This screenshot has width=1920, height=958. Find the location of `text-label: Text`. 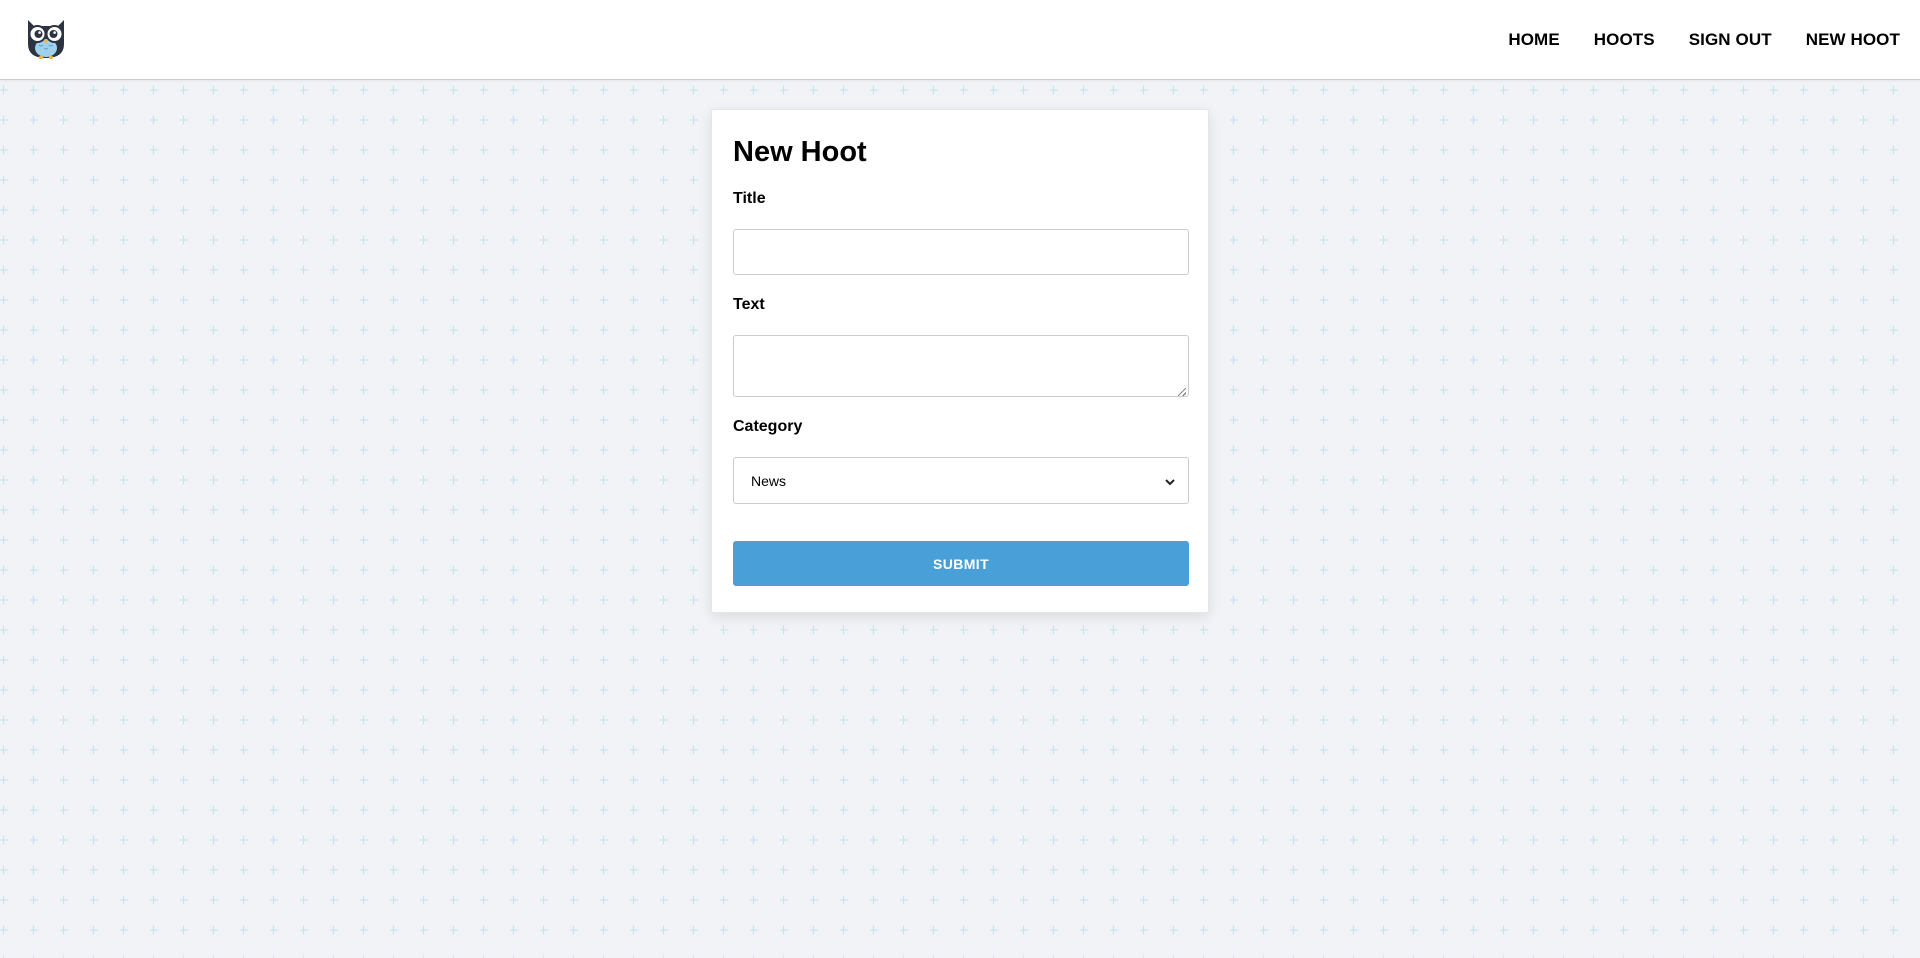

text-label: Text is located at coordinates (749, 304).